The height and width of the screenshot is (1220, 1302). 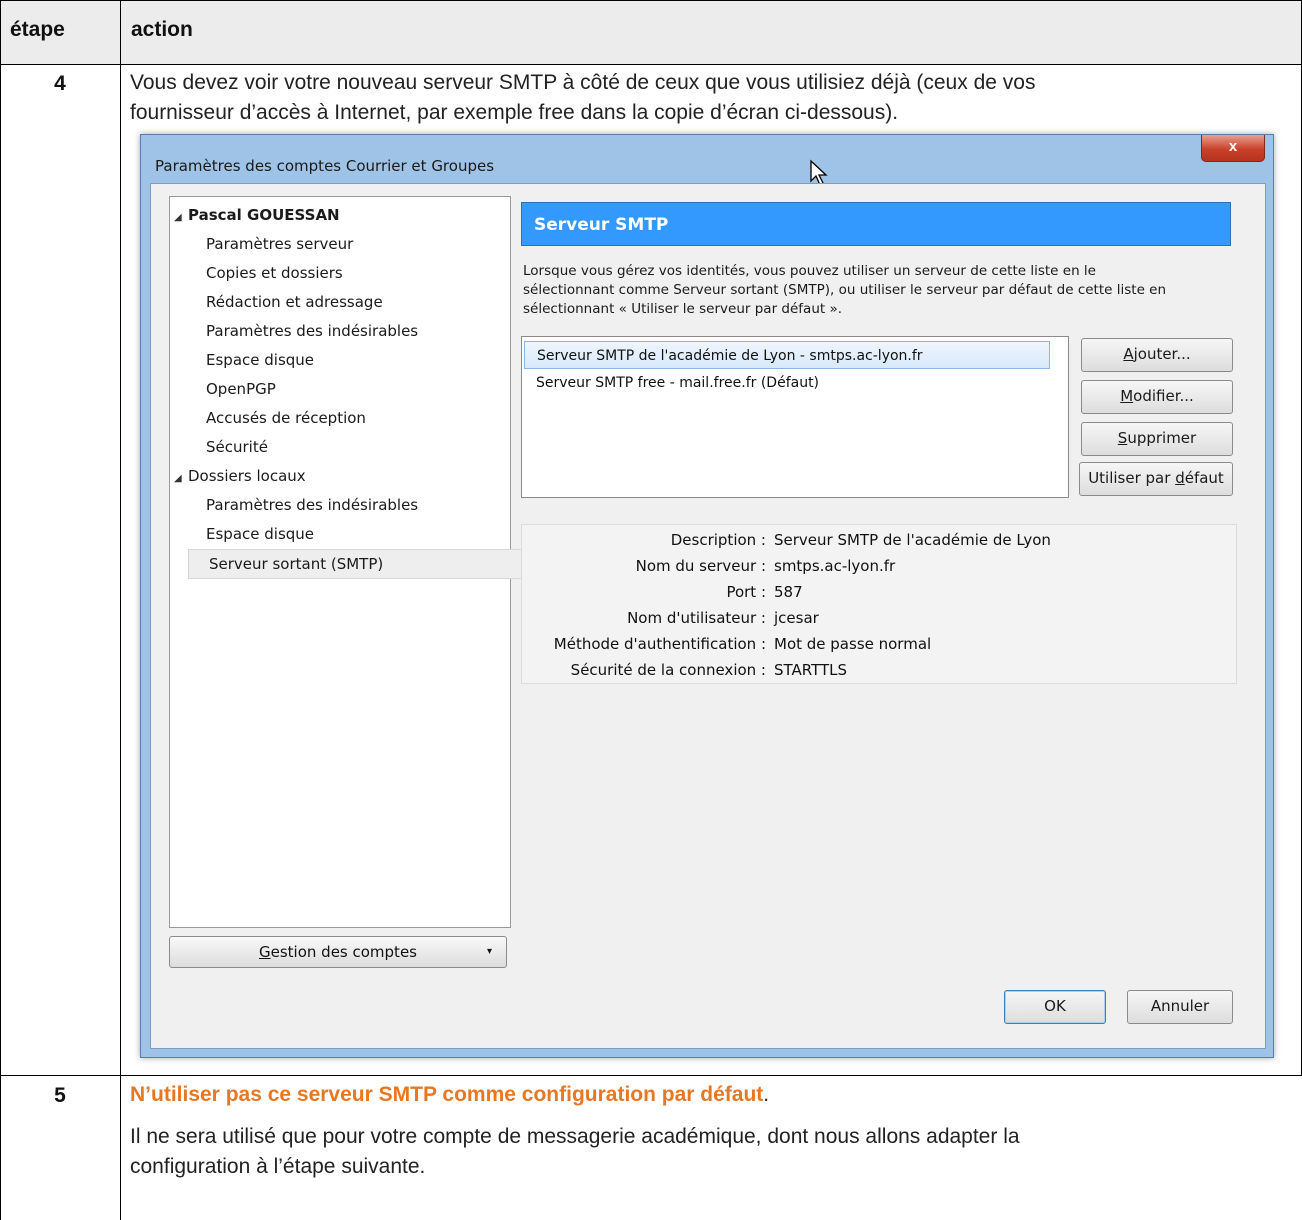 I want to click on tree-item-label: Dossiers locaux, so click(x=247, y=476).